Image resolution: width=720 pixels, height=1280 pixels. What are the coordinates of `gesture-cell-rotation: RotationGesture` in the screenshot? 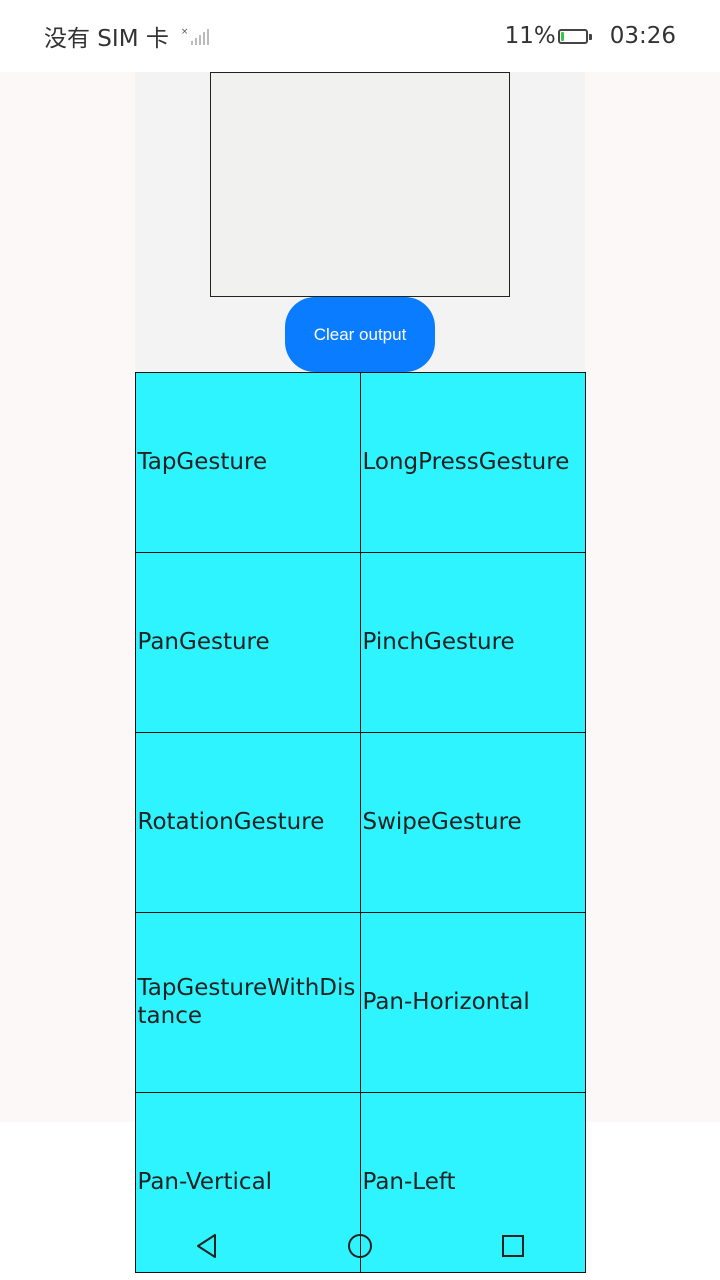 It's located at (247, 822).